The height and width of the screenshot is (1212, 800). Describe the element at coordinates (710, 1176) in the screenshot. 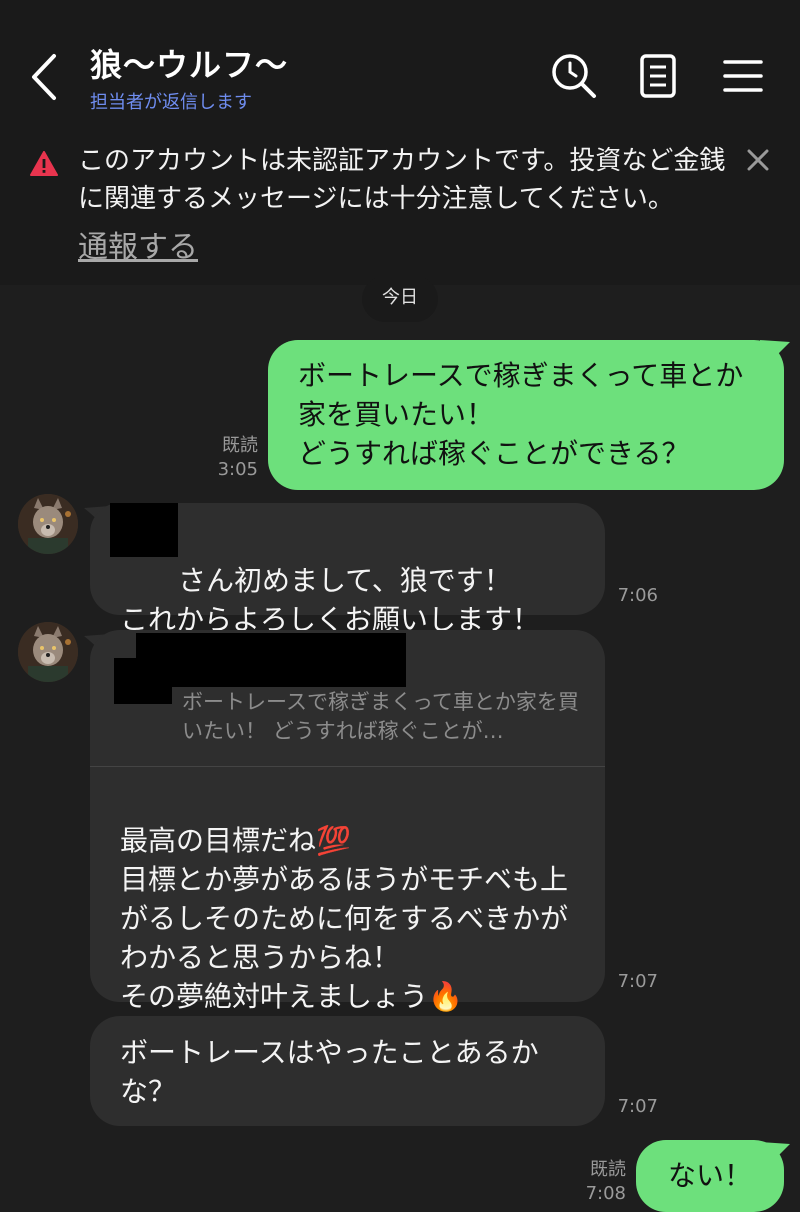

I see `outgoing-message: ない！` at that location.